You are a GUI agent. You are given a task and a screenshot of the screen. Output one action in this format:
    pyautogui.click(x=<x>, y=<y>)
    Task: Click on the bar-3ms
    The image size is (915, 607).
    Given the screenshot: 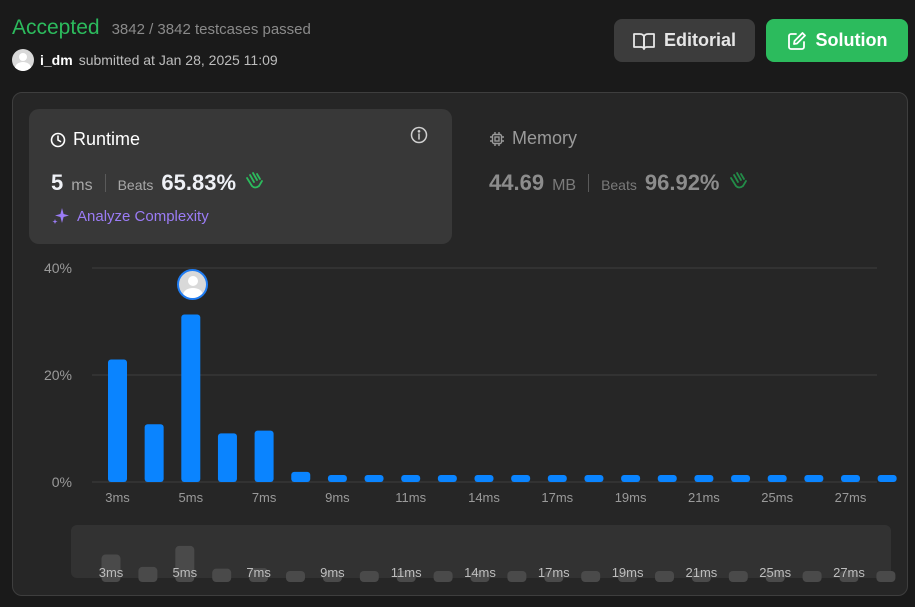 What is the action you would take?
    pyautogui.click(x=117, y=420)
    